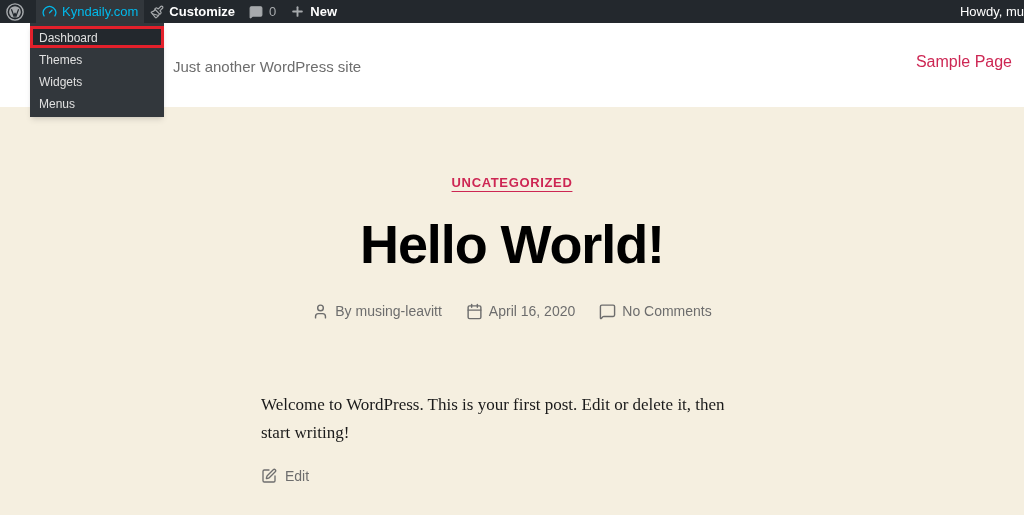  Describe the element at coordinates (97, 59) in the screenshot. I see `site-menu-item: Themes` at that location.